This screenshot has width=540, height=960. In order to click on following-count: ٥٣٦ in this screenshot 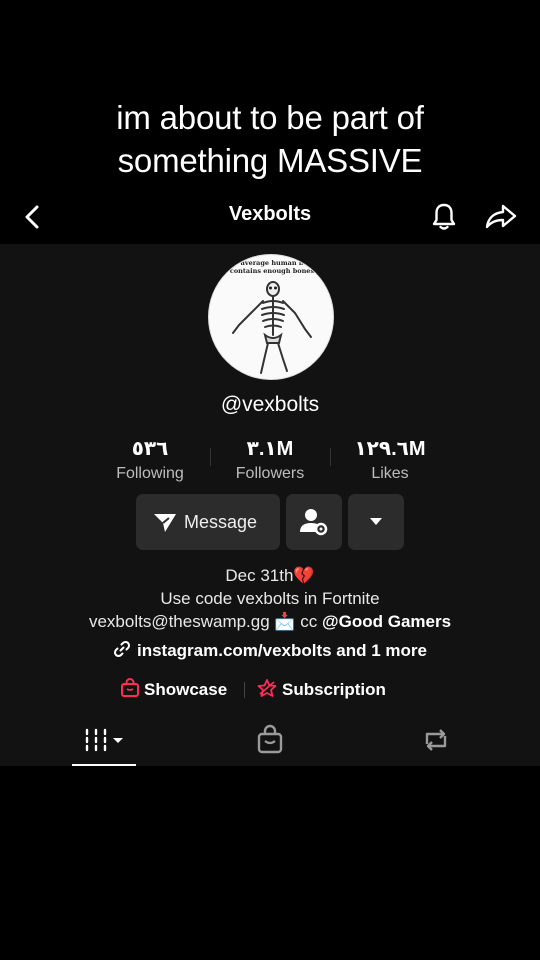, I will do `click(150, 449)`.